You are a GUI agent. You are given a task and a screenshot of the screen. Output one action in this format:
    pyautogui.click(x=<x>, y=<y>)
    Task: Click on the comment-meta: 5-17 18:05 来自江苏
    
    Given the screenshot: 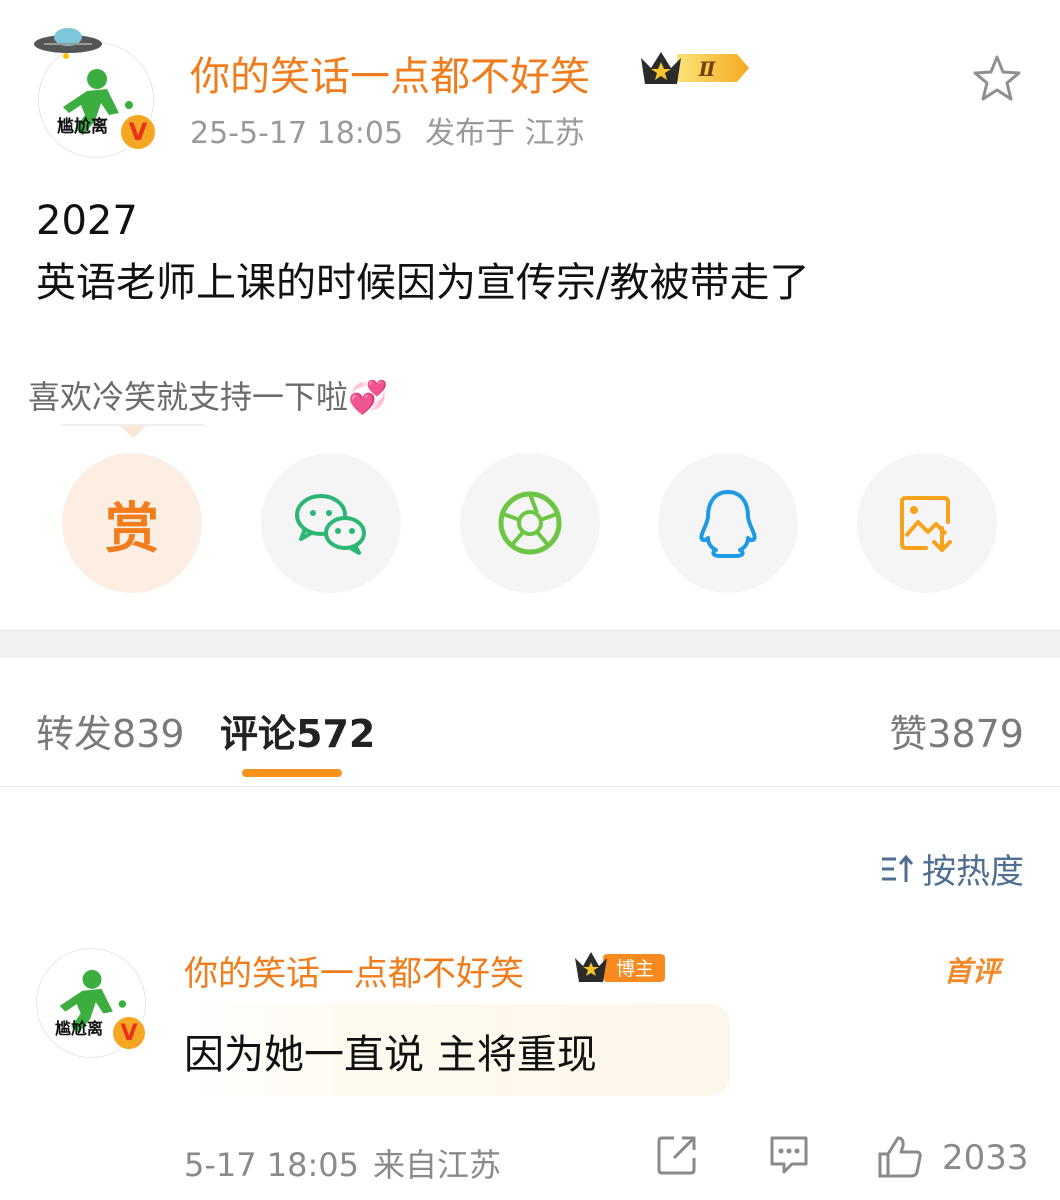 What is the action you would take?
    pyautogui.click(x=342, y=1163)
    